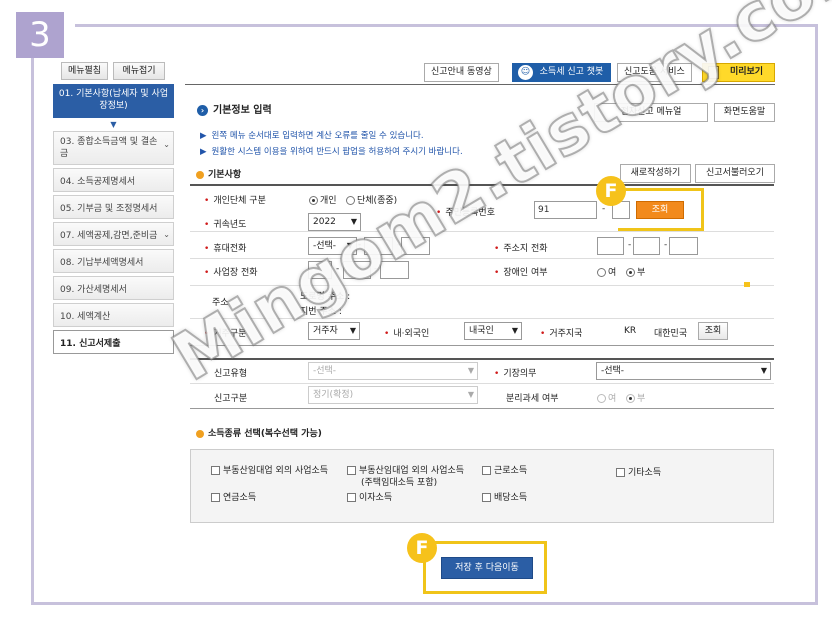  Describe the element at coordinates (651, 112) in the screenshot. I see `e-filing-manual-button: 전자신고 메뉴얼` at that location.